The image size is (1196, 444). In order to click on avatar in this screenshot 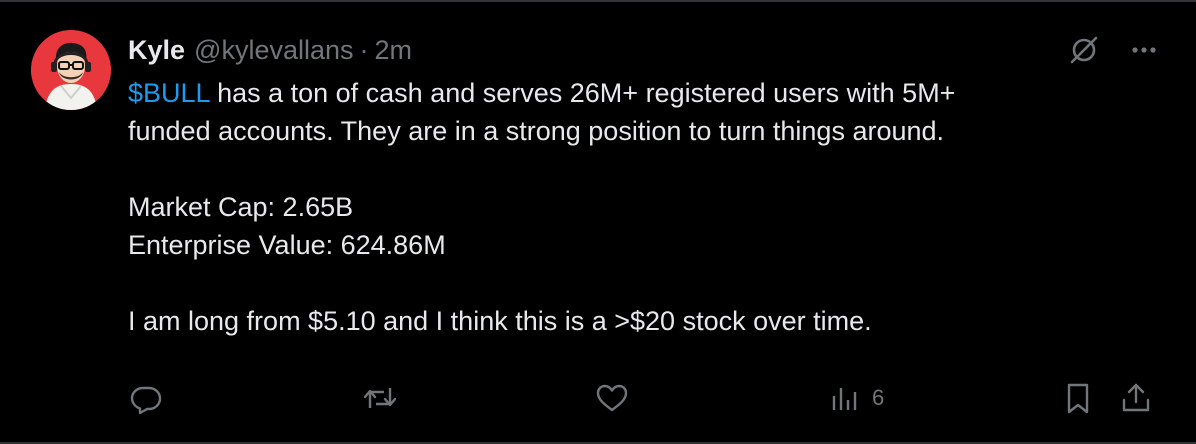, I will do `click(71, 70)`.